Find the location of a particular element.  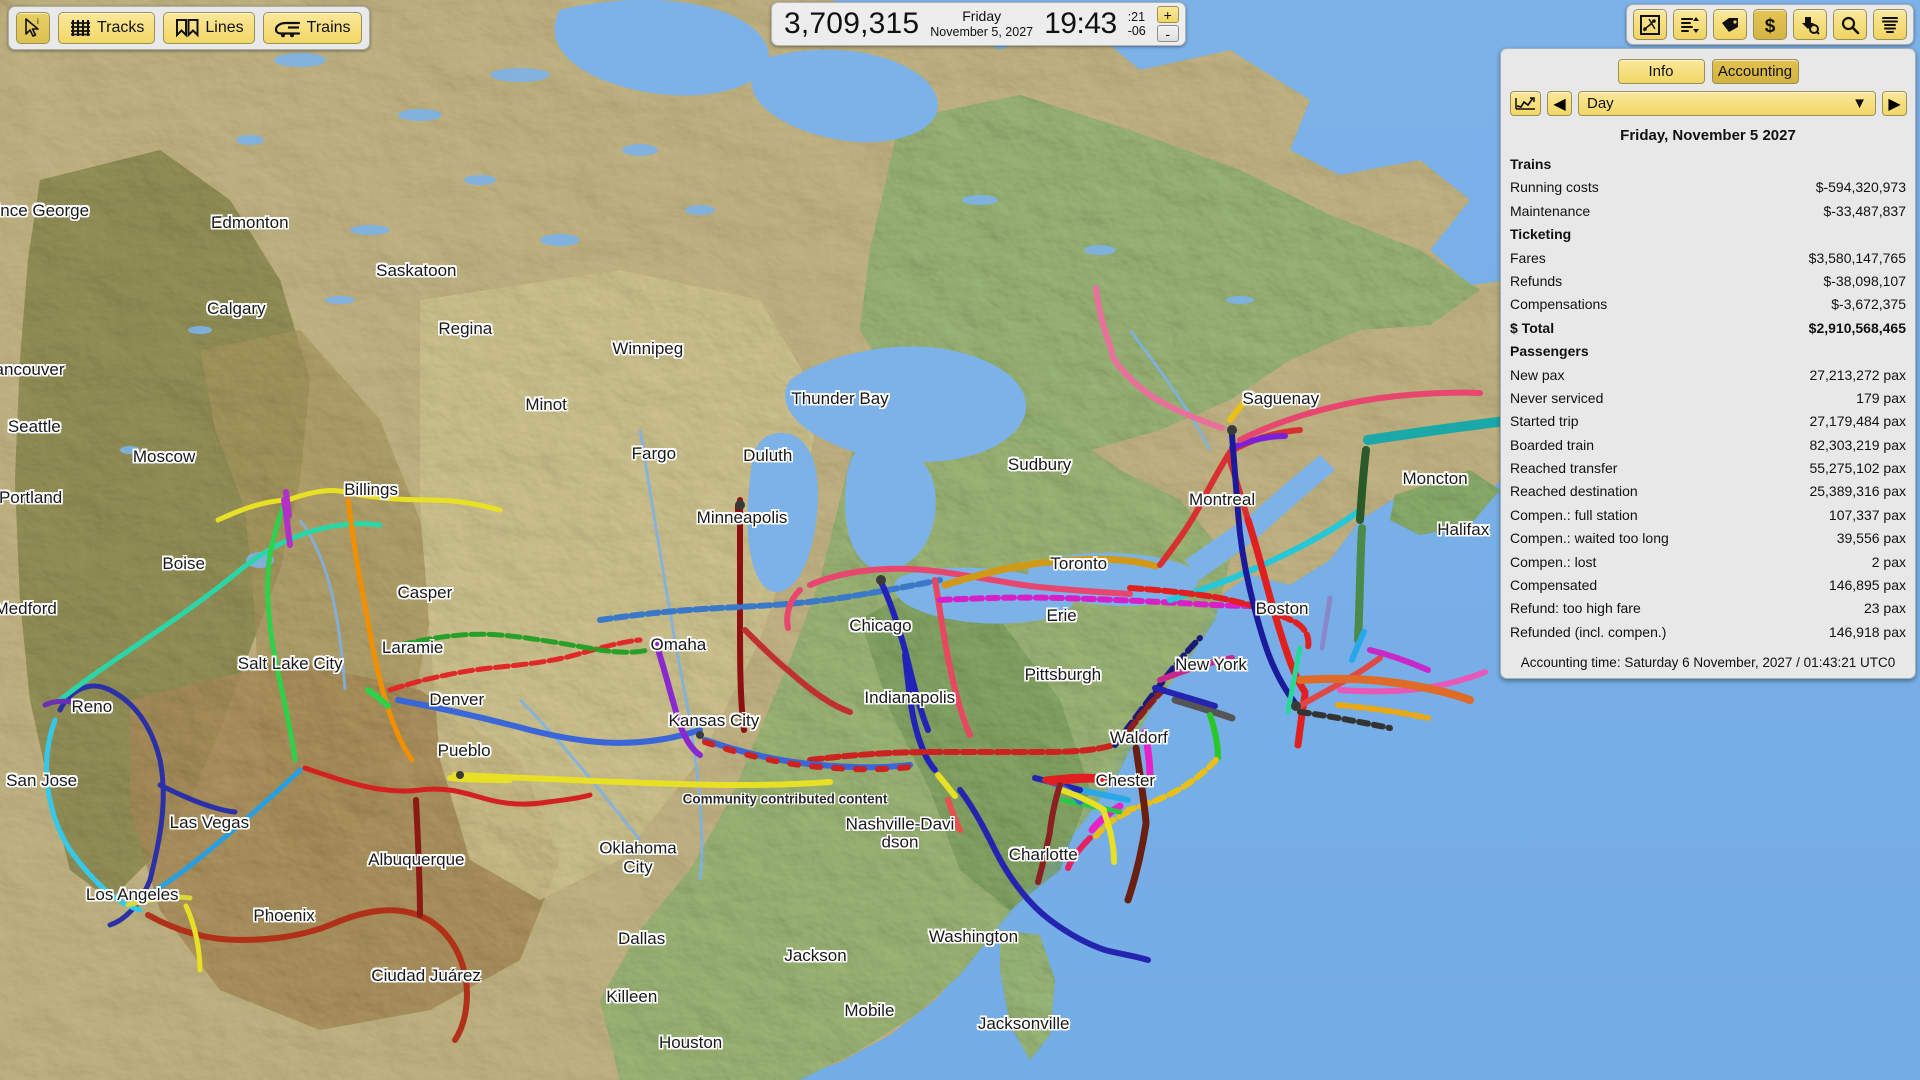

period-value: Day is located at coordinates (1600, 103).